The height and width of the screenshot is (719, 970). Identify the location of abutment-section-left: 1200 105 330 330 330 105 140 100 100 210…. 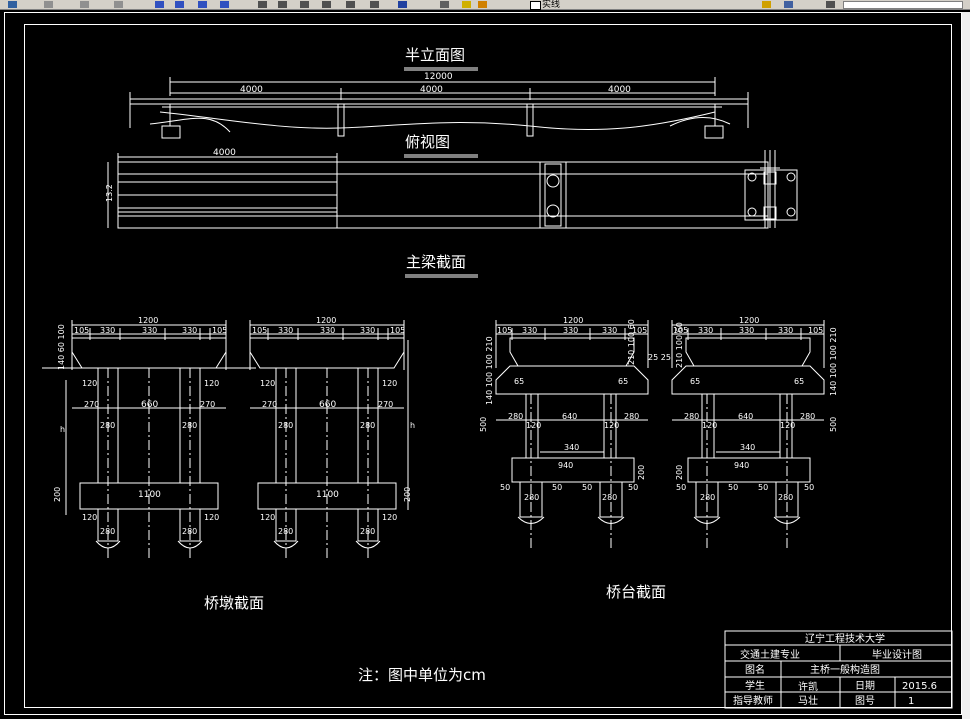
(575, 432).